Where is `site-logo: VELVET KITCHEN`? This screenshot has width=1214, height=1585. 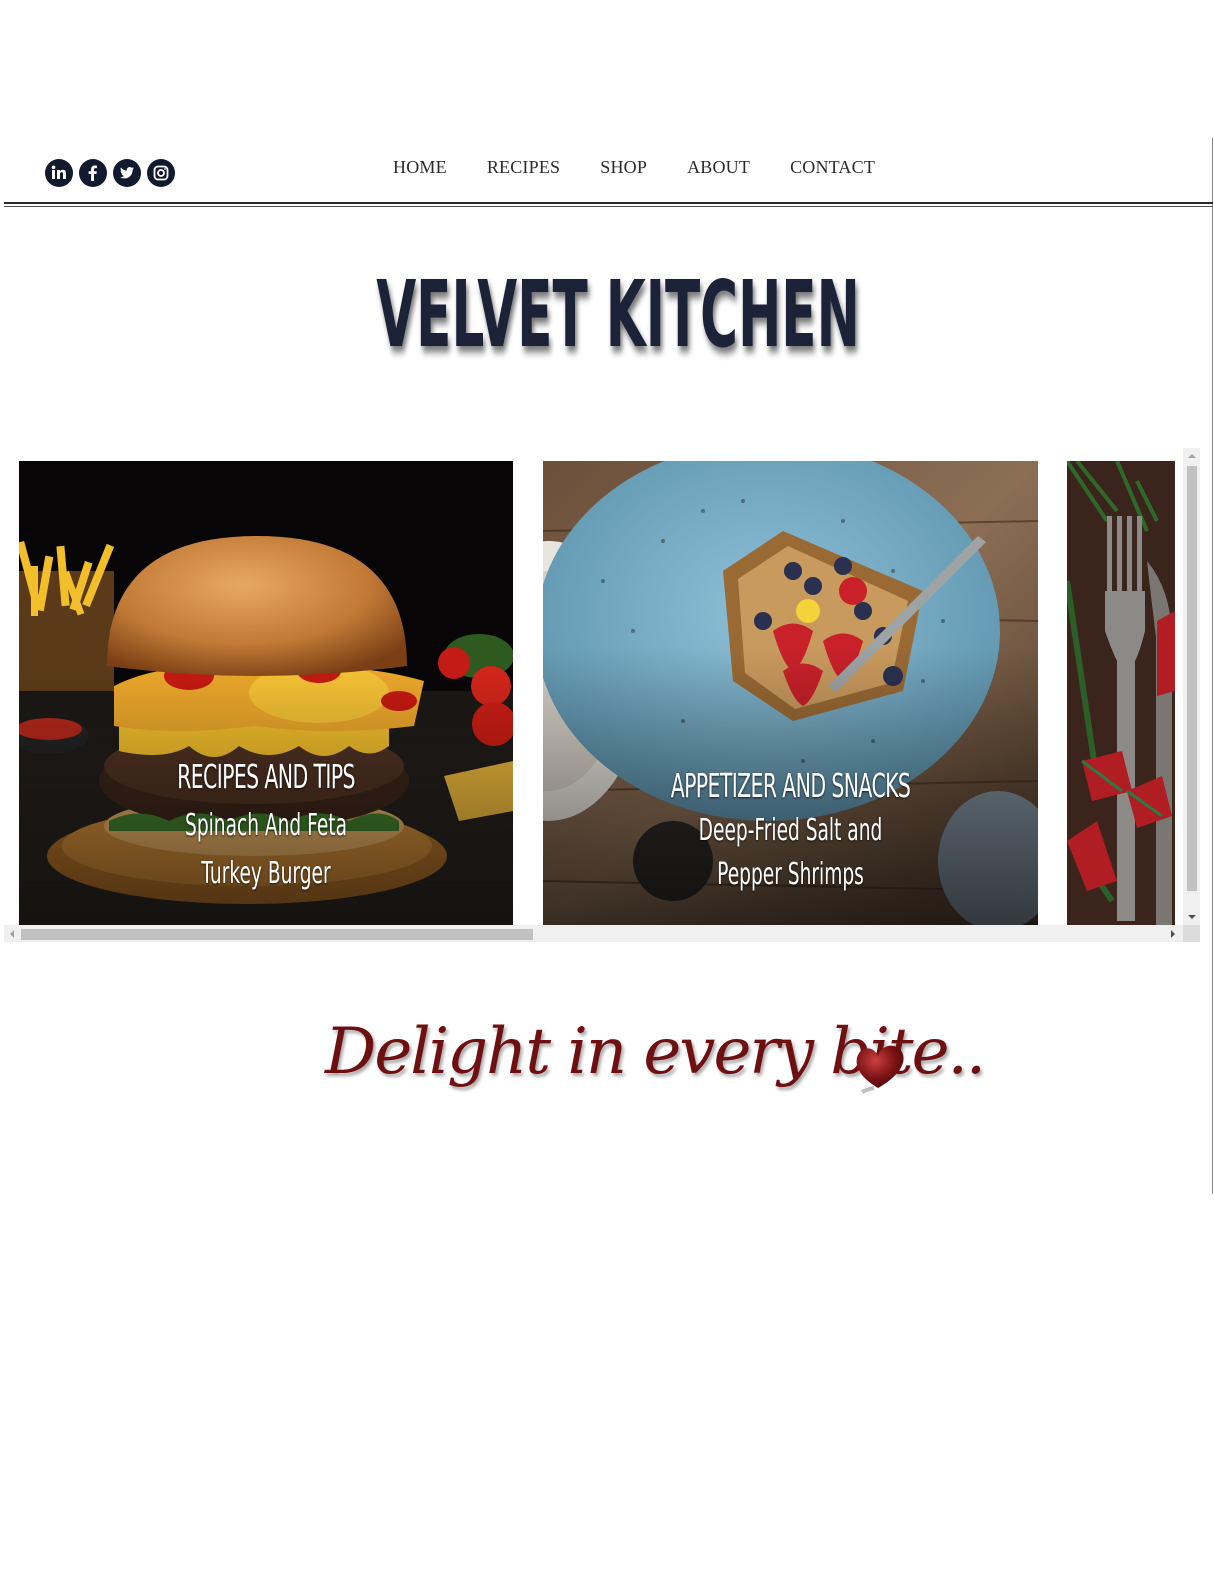 site-logo: VELVET KITCHEN is located at coordinates (618, 313).